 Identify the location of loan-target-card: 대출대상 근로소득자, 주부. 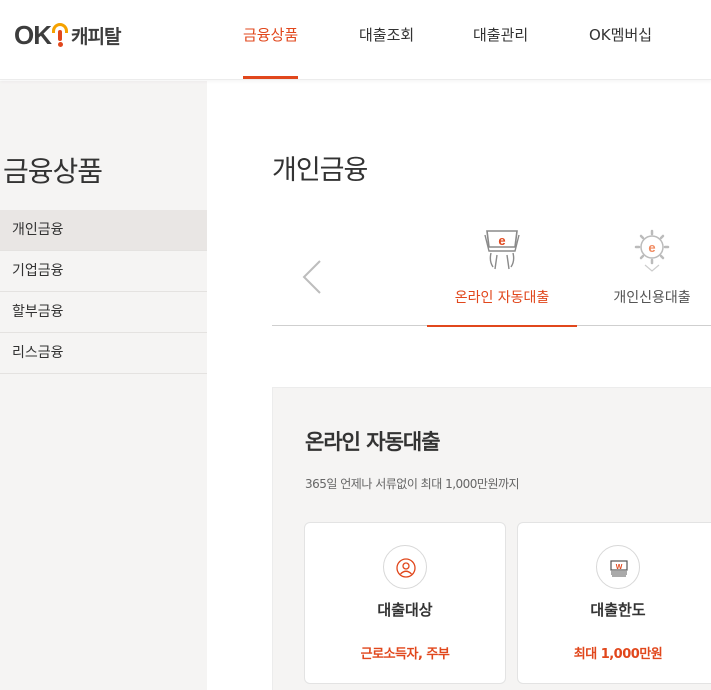
(405, 603).